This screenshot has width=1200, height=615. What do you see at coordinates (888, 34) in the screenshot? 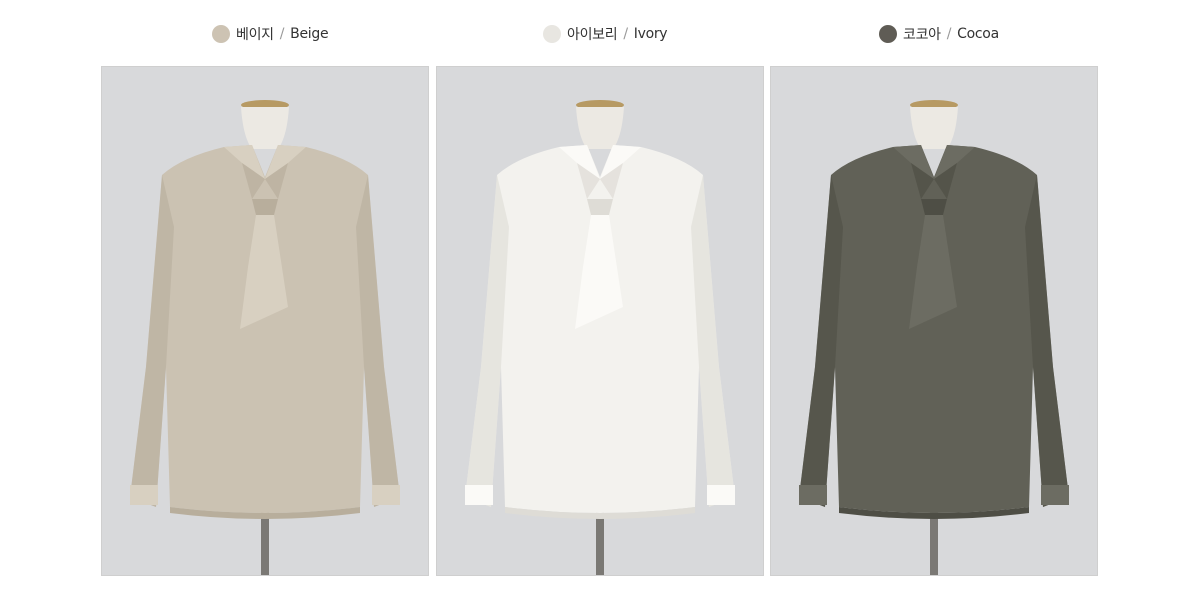
I see `color-swatch-cocoa` at bounding box center [888, 34].